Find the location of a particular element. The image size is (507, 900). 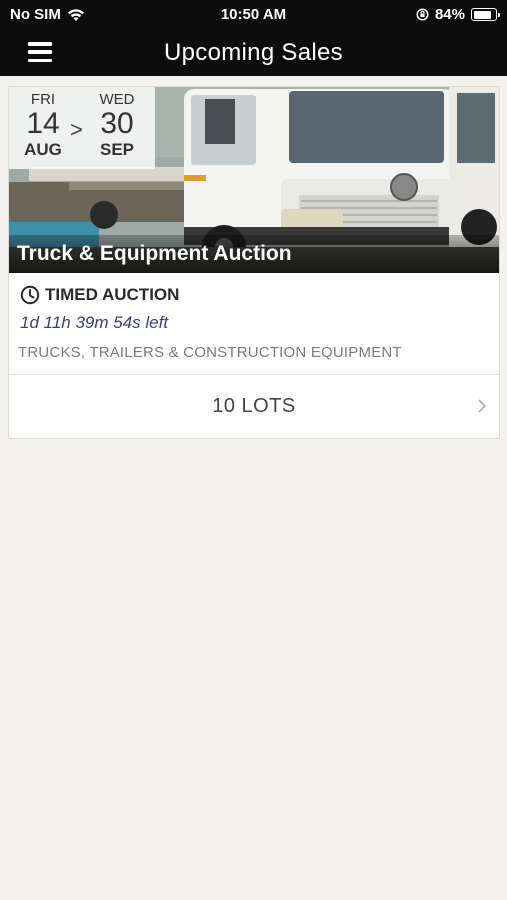

countdown-timer: 1d 11h 39m 54s left is located at coordinates (94, 322).